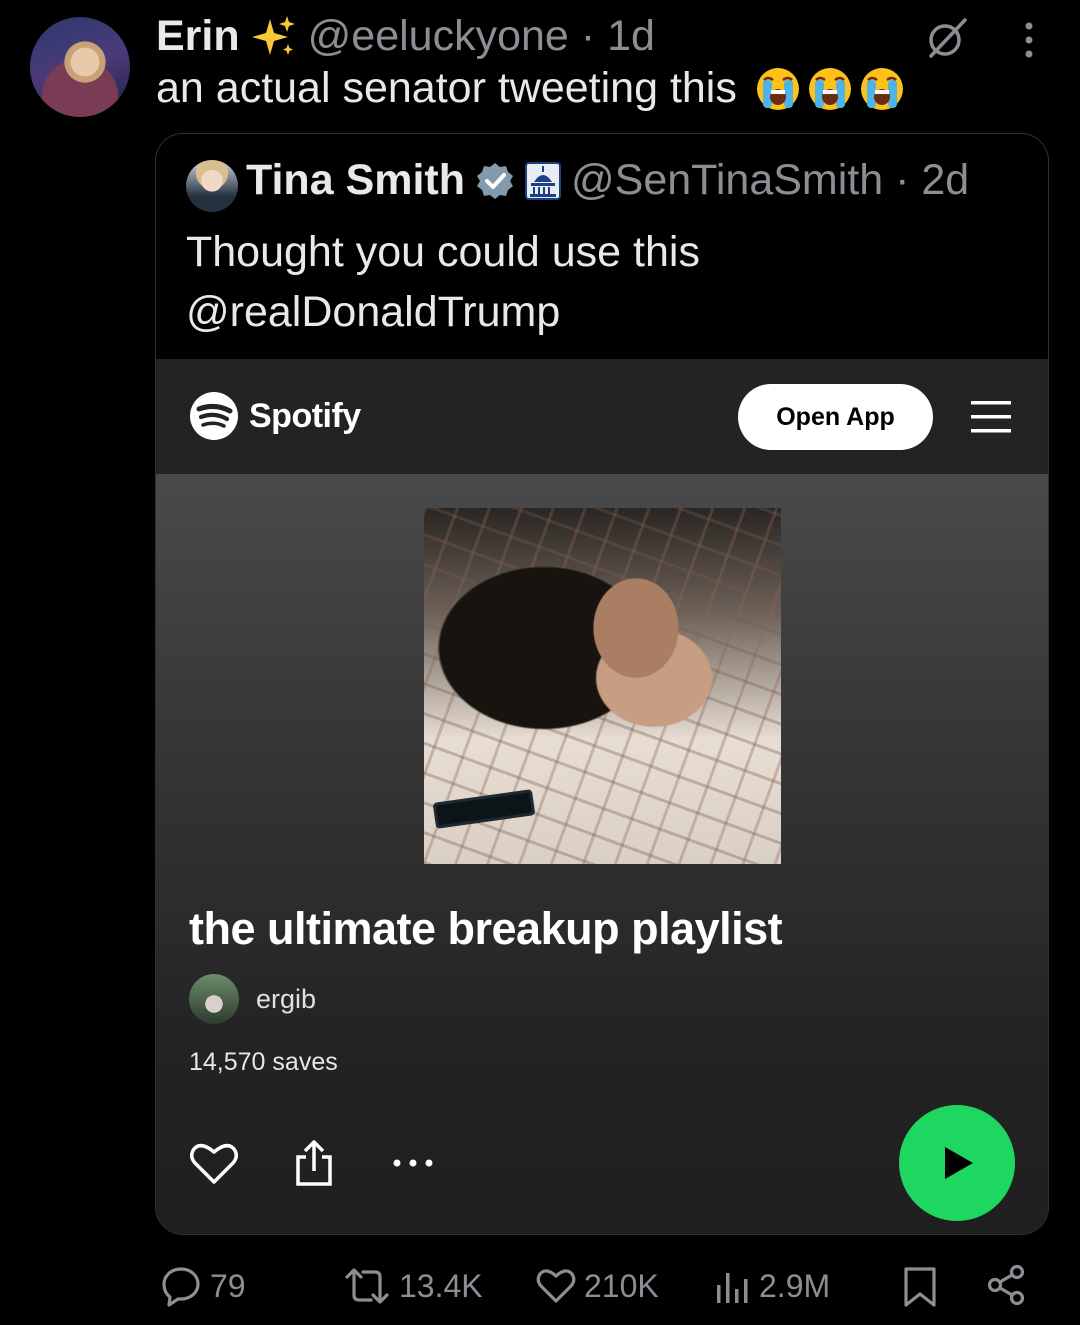 This screenshot has width=1080, height=1325. I want to click on author-handle: @eeluckyone · 1d, so click(481, 36).